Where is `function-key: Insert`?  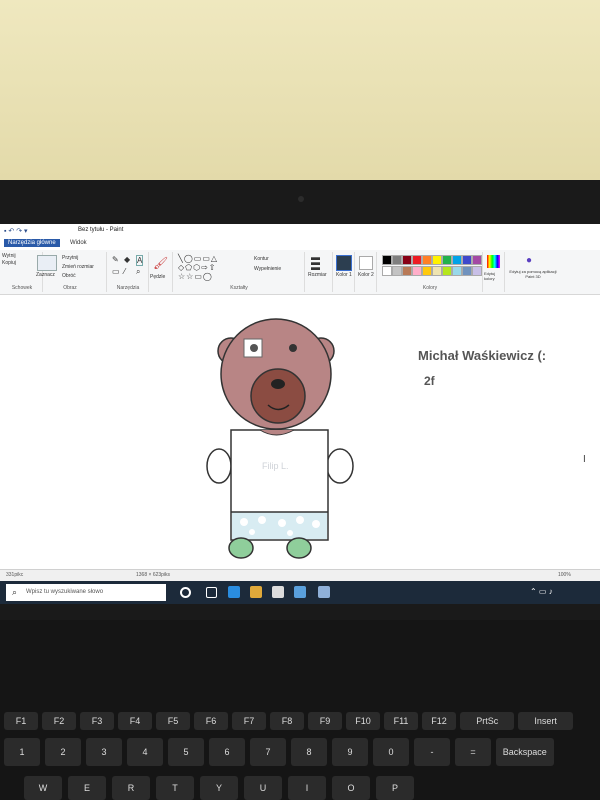 function-key: Insert is located at coordinates (545, 721).